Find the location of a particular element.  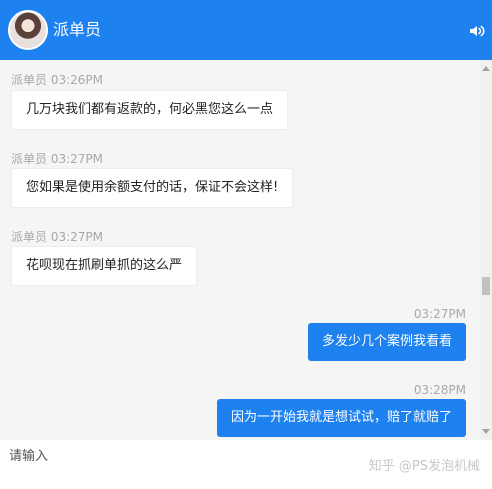

speaker-icon is located at coordinates (477, 31).